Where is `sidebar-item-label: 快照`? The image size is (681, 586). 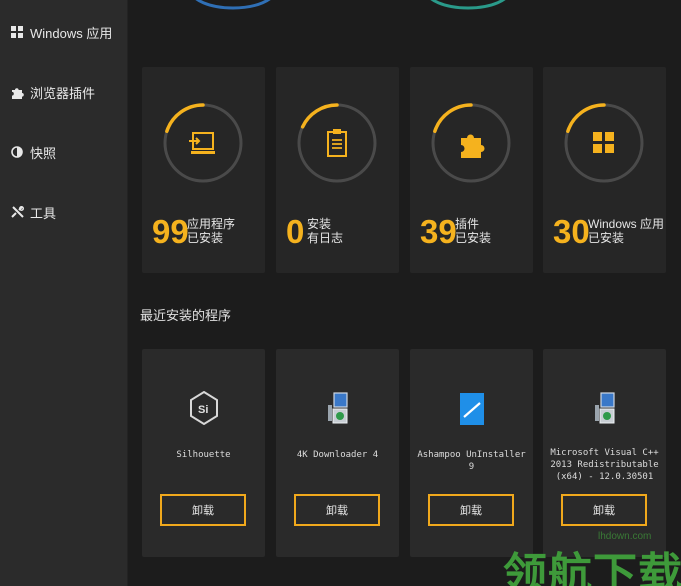
sidebar-item-label: 快照 is located at coordinates (43, 153).